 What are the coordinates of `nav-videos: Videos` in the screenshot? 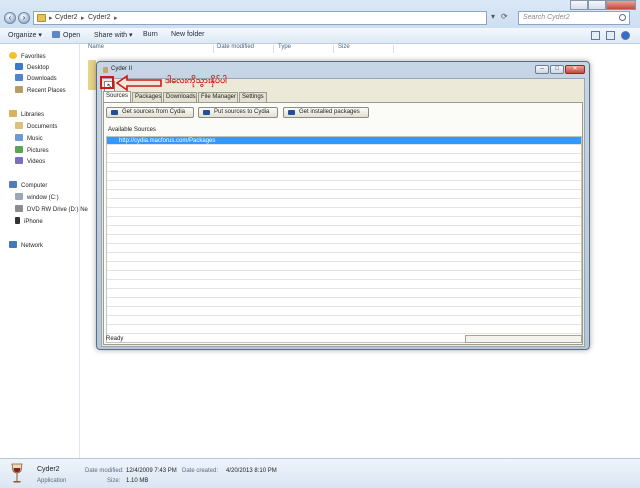 It's located at (30, 161).